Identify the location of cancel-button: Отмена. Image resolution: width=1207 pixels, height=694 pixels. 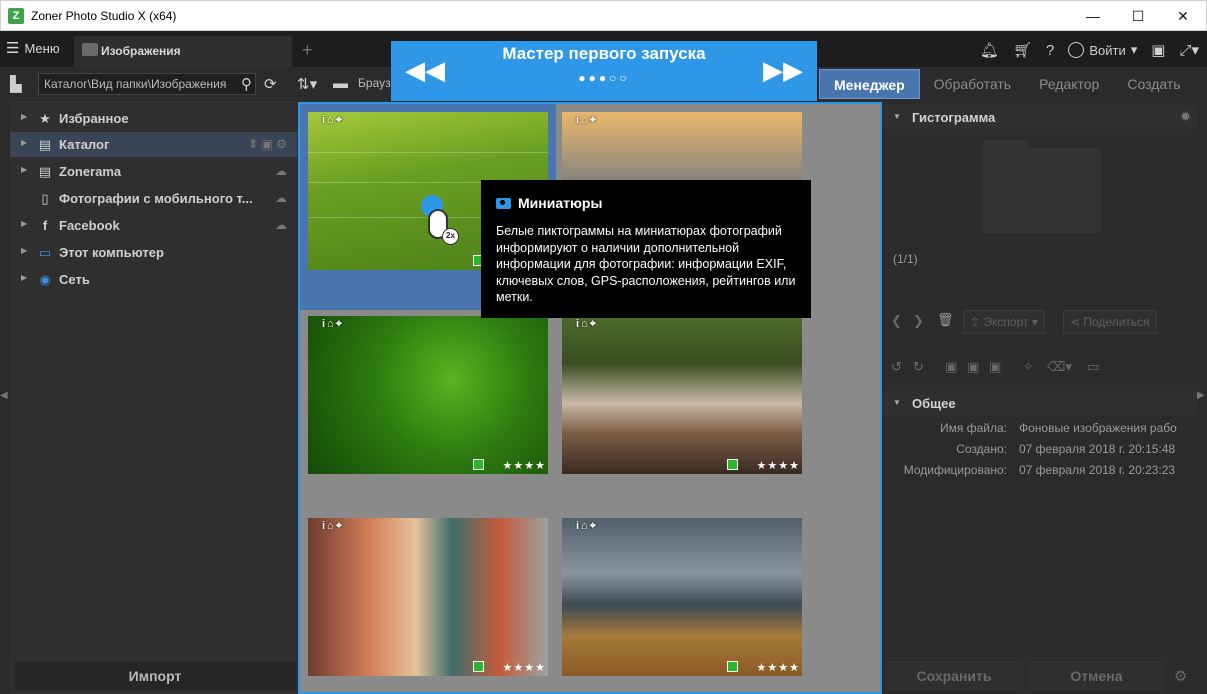
(1096, 676).